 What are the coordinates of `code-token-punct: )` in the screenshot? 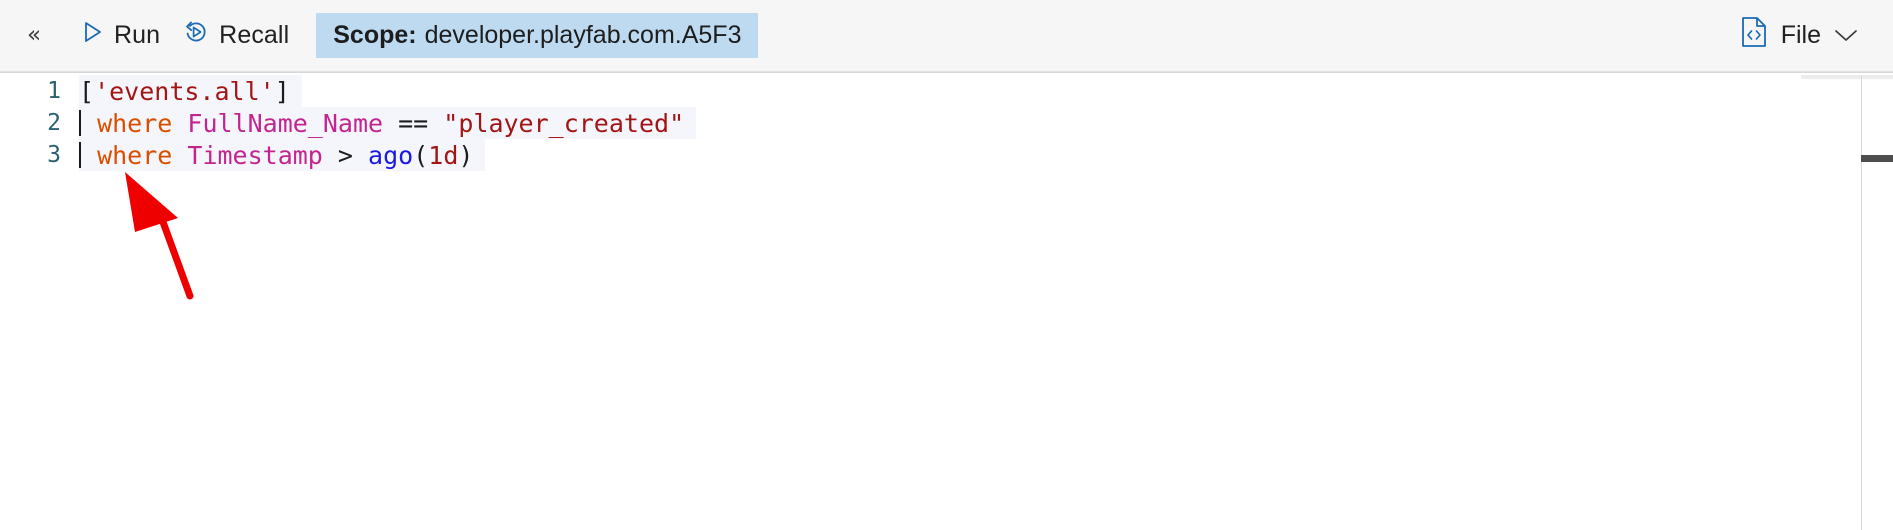 It's located at (466, 155).